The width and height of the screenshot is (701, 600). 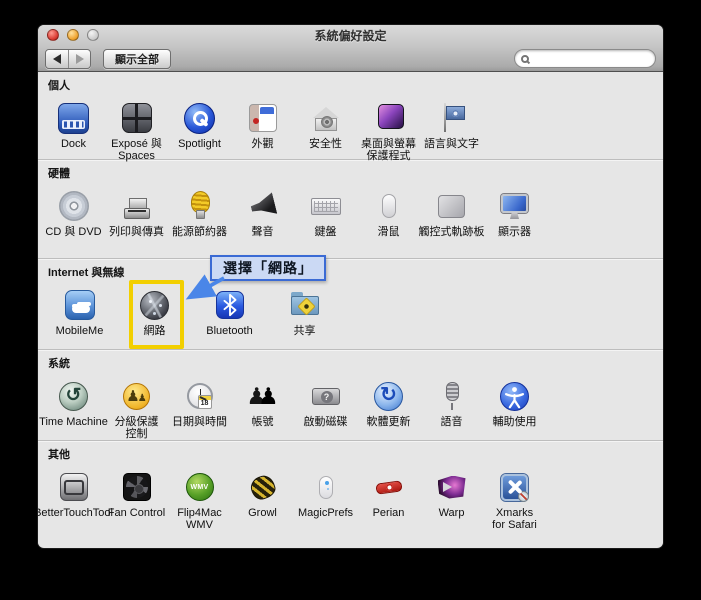 I want to click on pref-item-xmarks: Xmarks for Safari, so click(x=514, y=500).